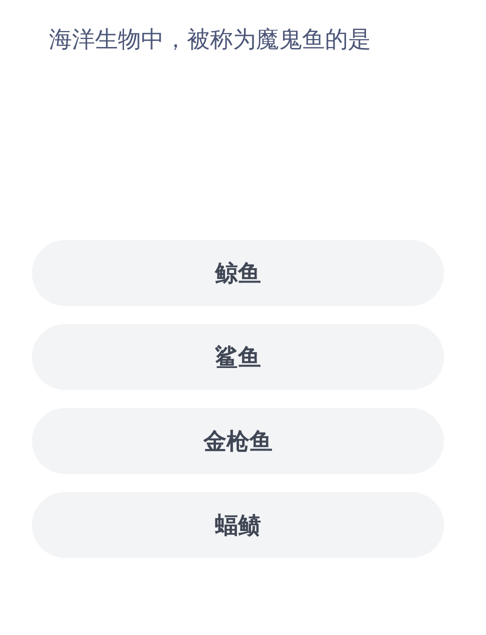 The height and width of the screenshot is (635, 486). I want to click on answer-option: 鲨鱼, so click(238, 357).